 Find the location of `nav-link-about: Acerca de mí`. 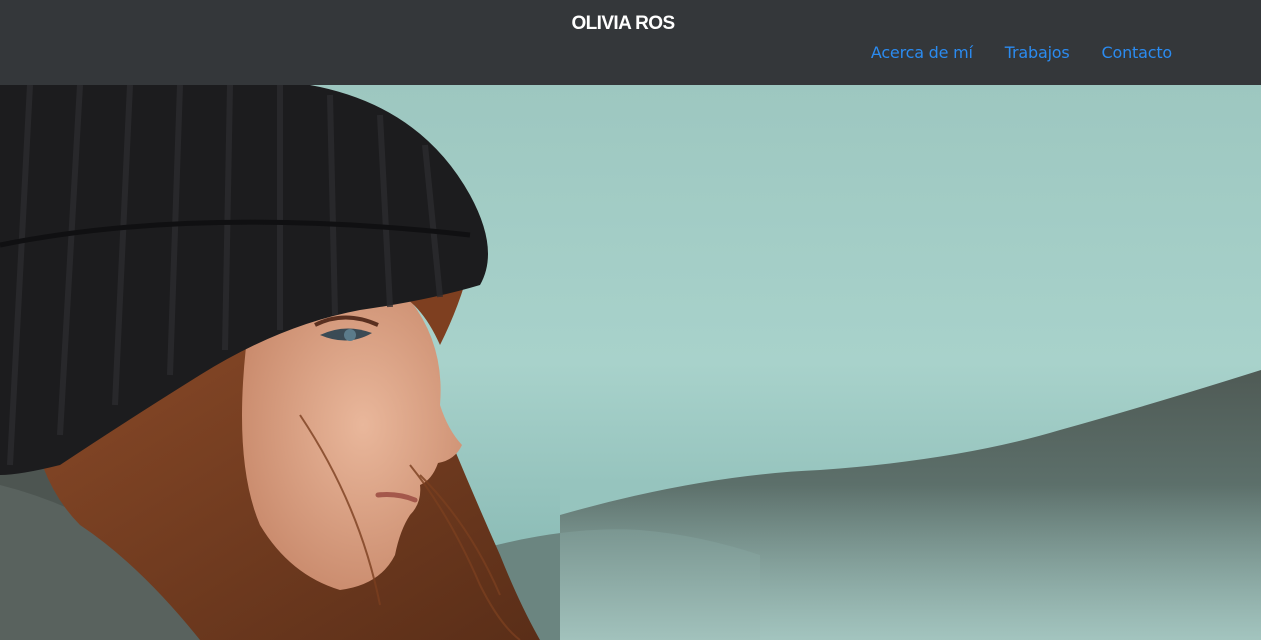

nav-link-about: Acerca de mí is located at coordinates (922, 53).